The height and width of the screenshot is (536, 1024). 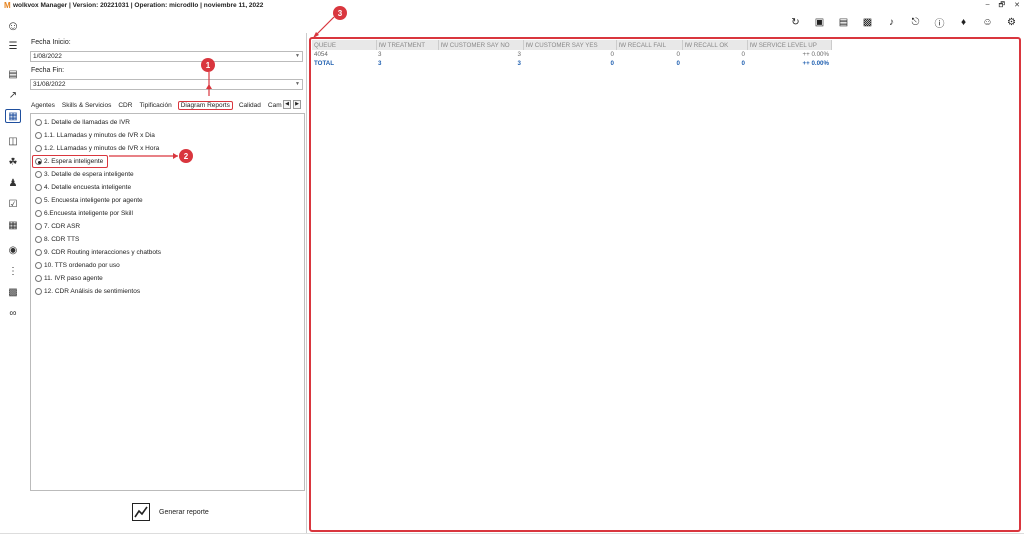 I want to click on menu-icon: ☰, so click(x=13, y=46).